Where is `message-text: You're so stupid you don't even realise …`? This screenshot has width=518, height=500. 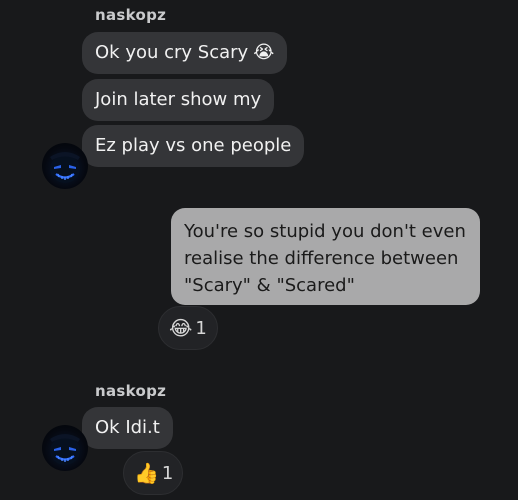 message-text: You're so stupid you don't even realise … is located at coordinates (325, 258).